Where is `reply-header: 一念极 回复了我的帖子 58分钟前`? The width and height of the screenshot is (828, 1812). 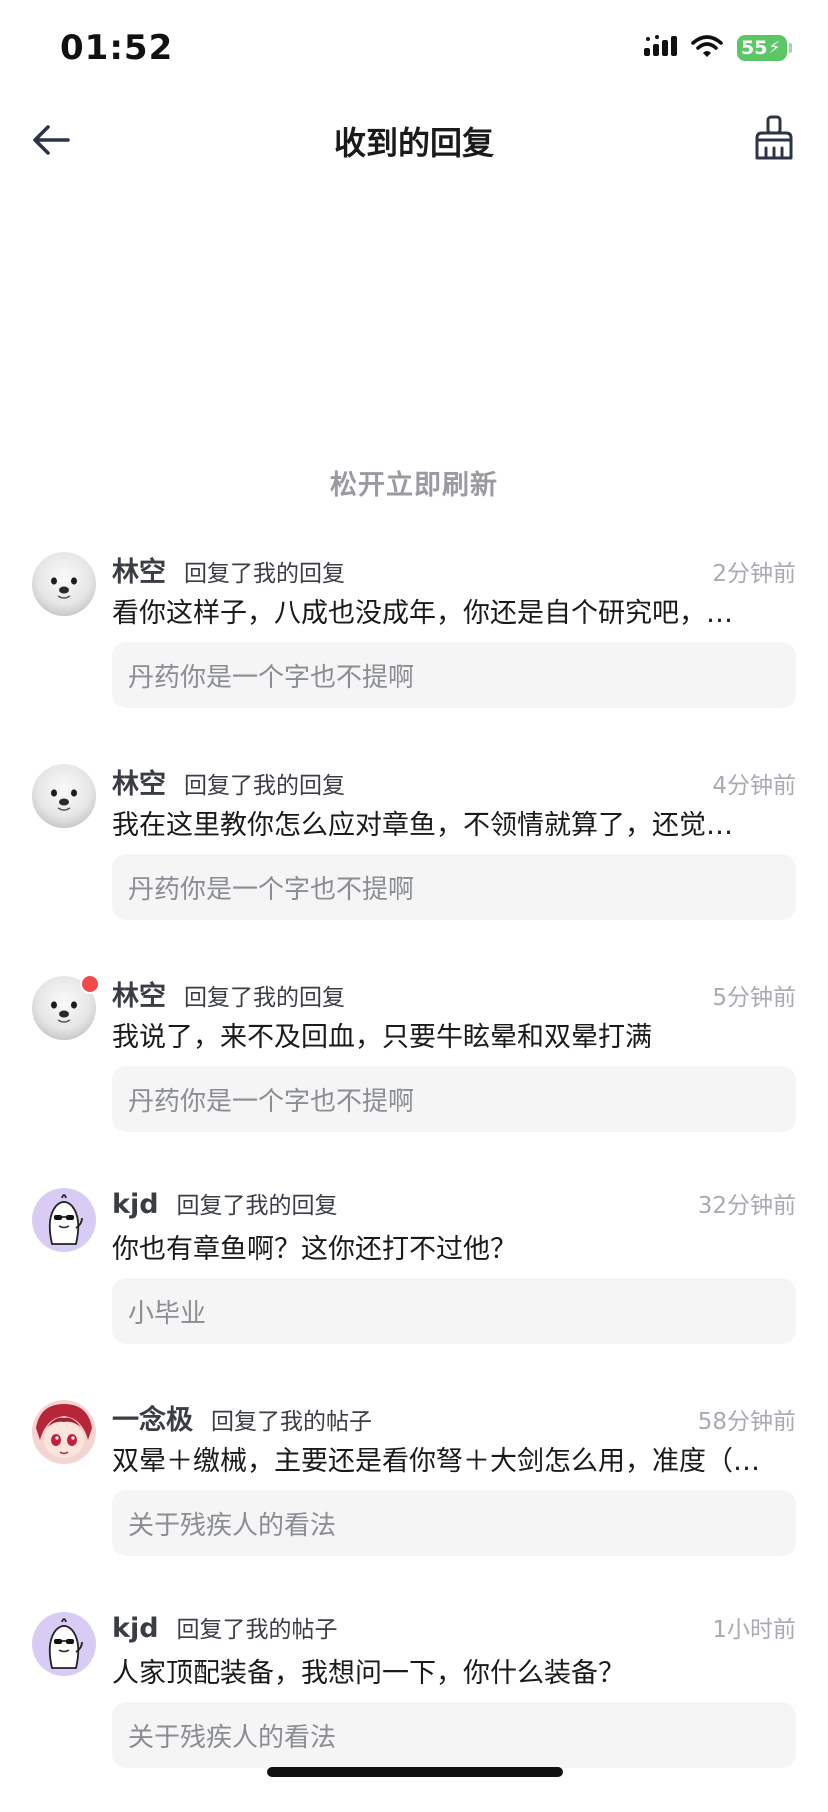 reply-header: 一念极 回复了我的帖子 58分钟前 is located at coordinates (454, 1417).